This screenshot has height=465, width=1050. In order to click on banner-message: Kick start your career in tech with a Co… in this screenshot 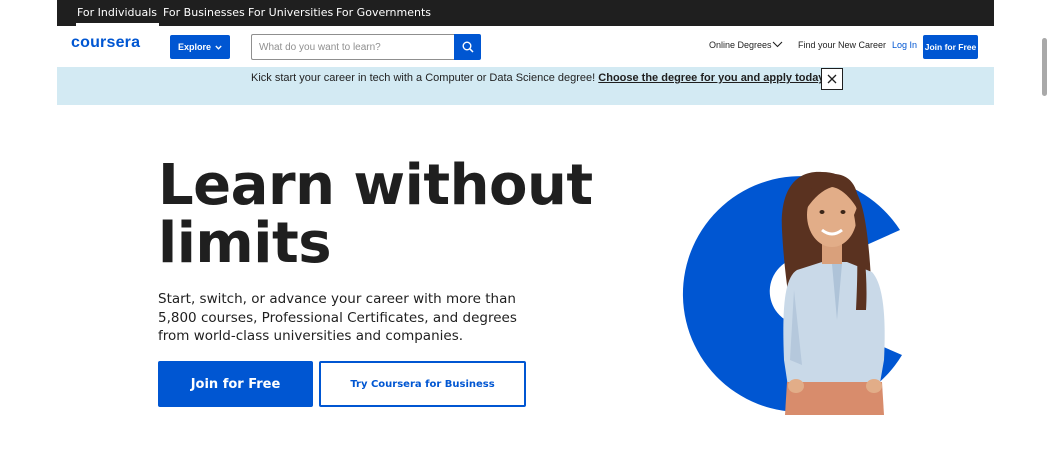, I will do `click(537, 78)`.